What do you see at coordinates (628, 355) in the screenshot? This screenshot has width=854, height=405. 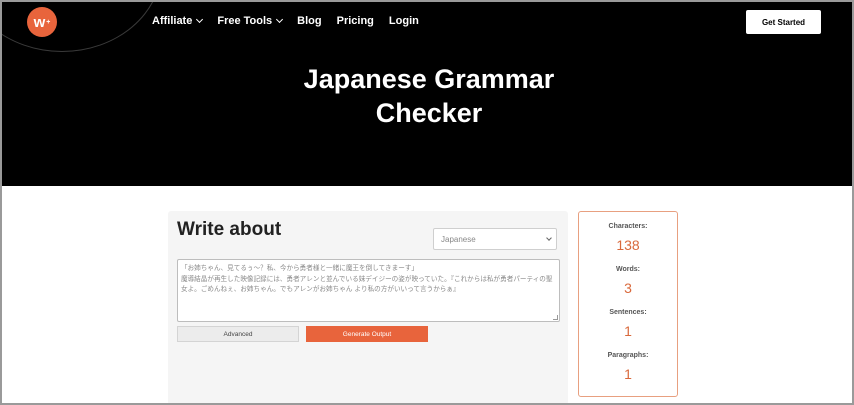 I see `stat-paragraphs-label: Paragraphs:` at bounding box center [628, 355].